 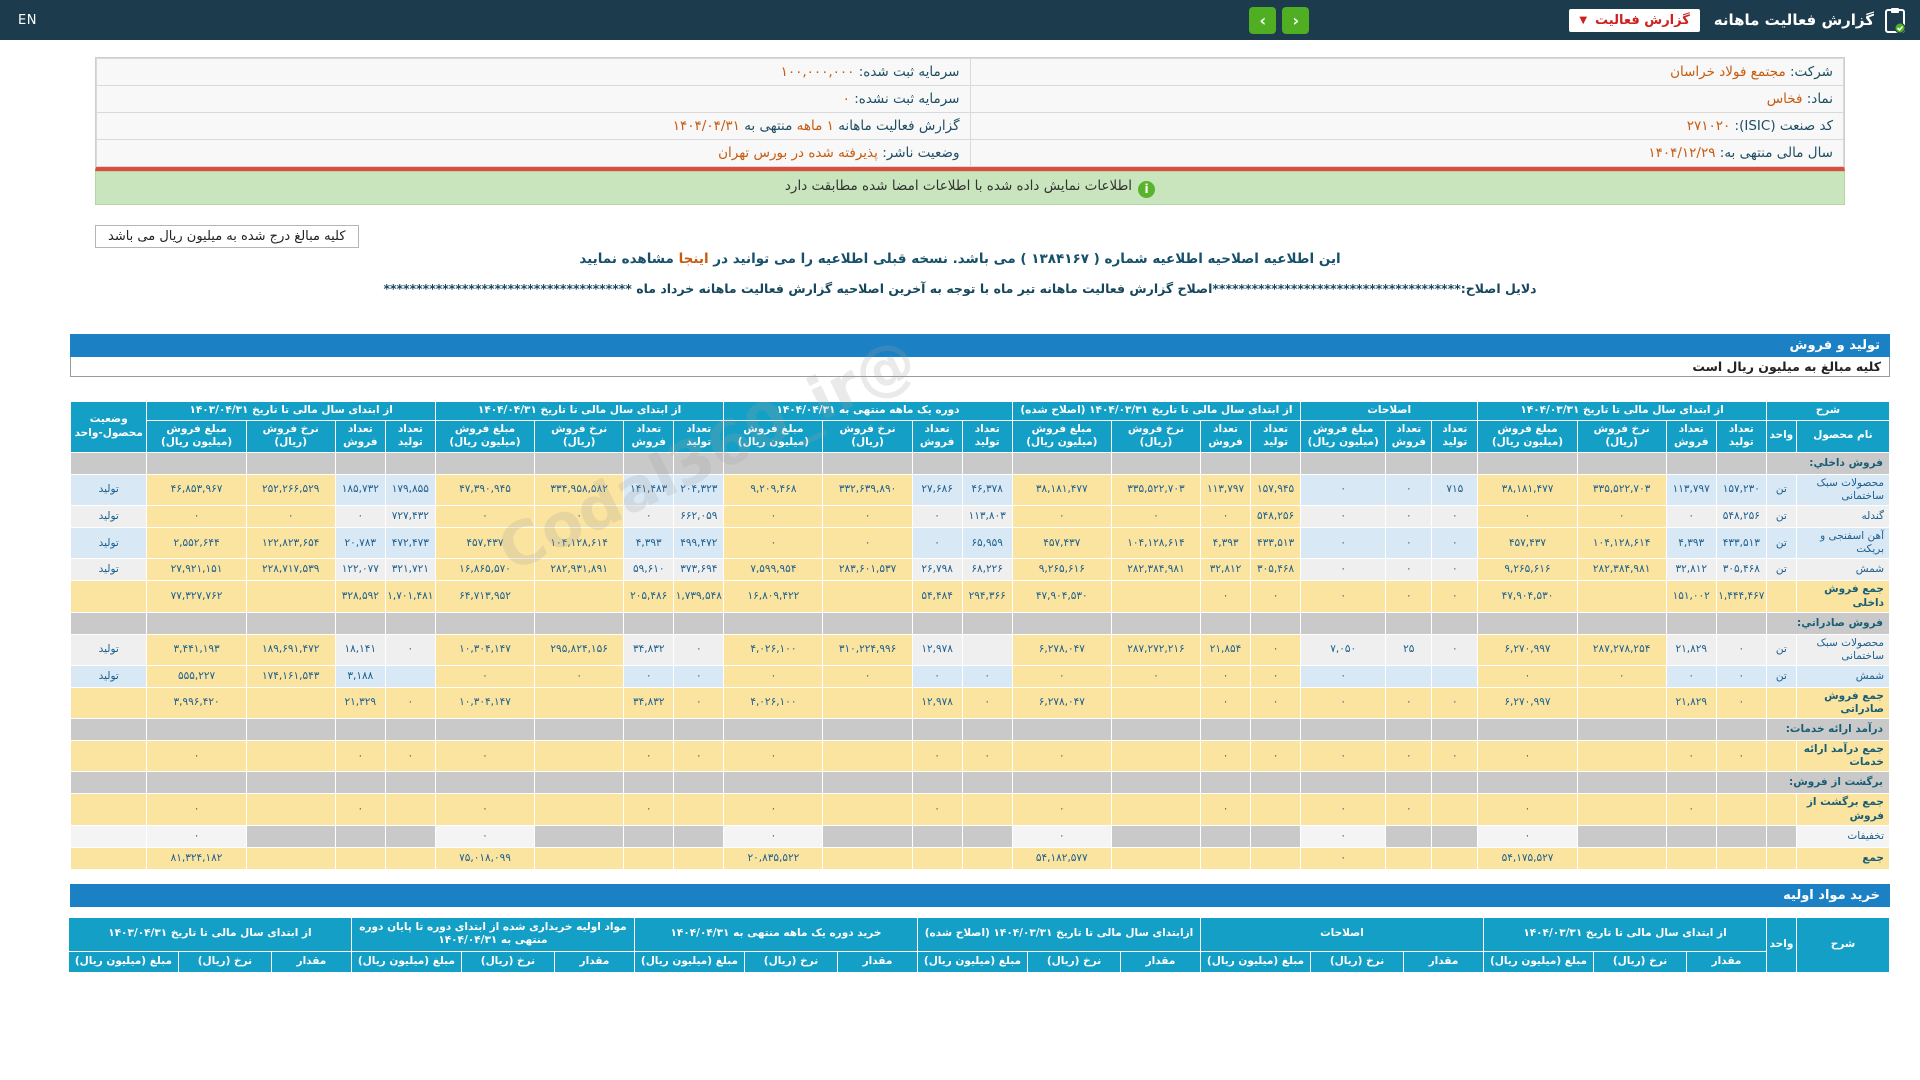 I want to click on value-cell: ۱۲۲,۰۷۷, so click(x=360, y=570).